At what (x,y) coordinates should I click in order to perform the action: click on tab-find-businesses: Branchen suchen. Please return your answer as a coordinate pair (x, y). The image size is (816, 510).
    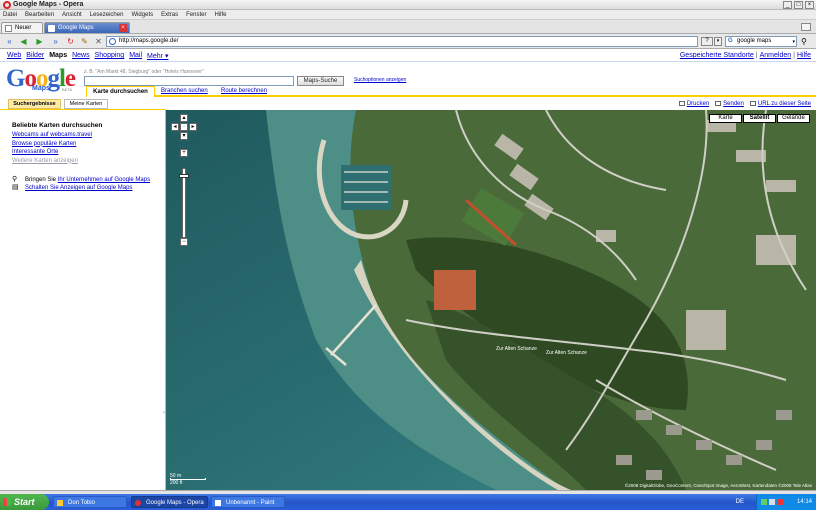
    Looking at the image, I should click on (184, 91).